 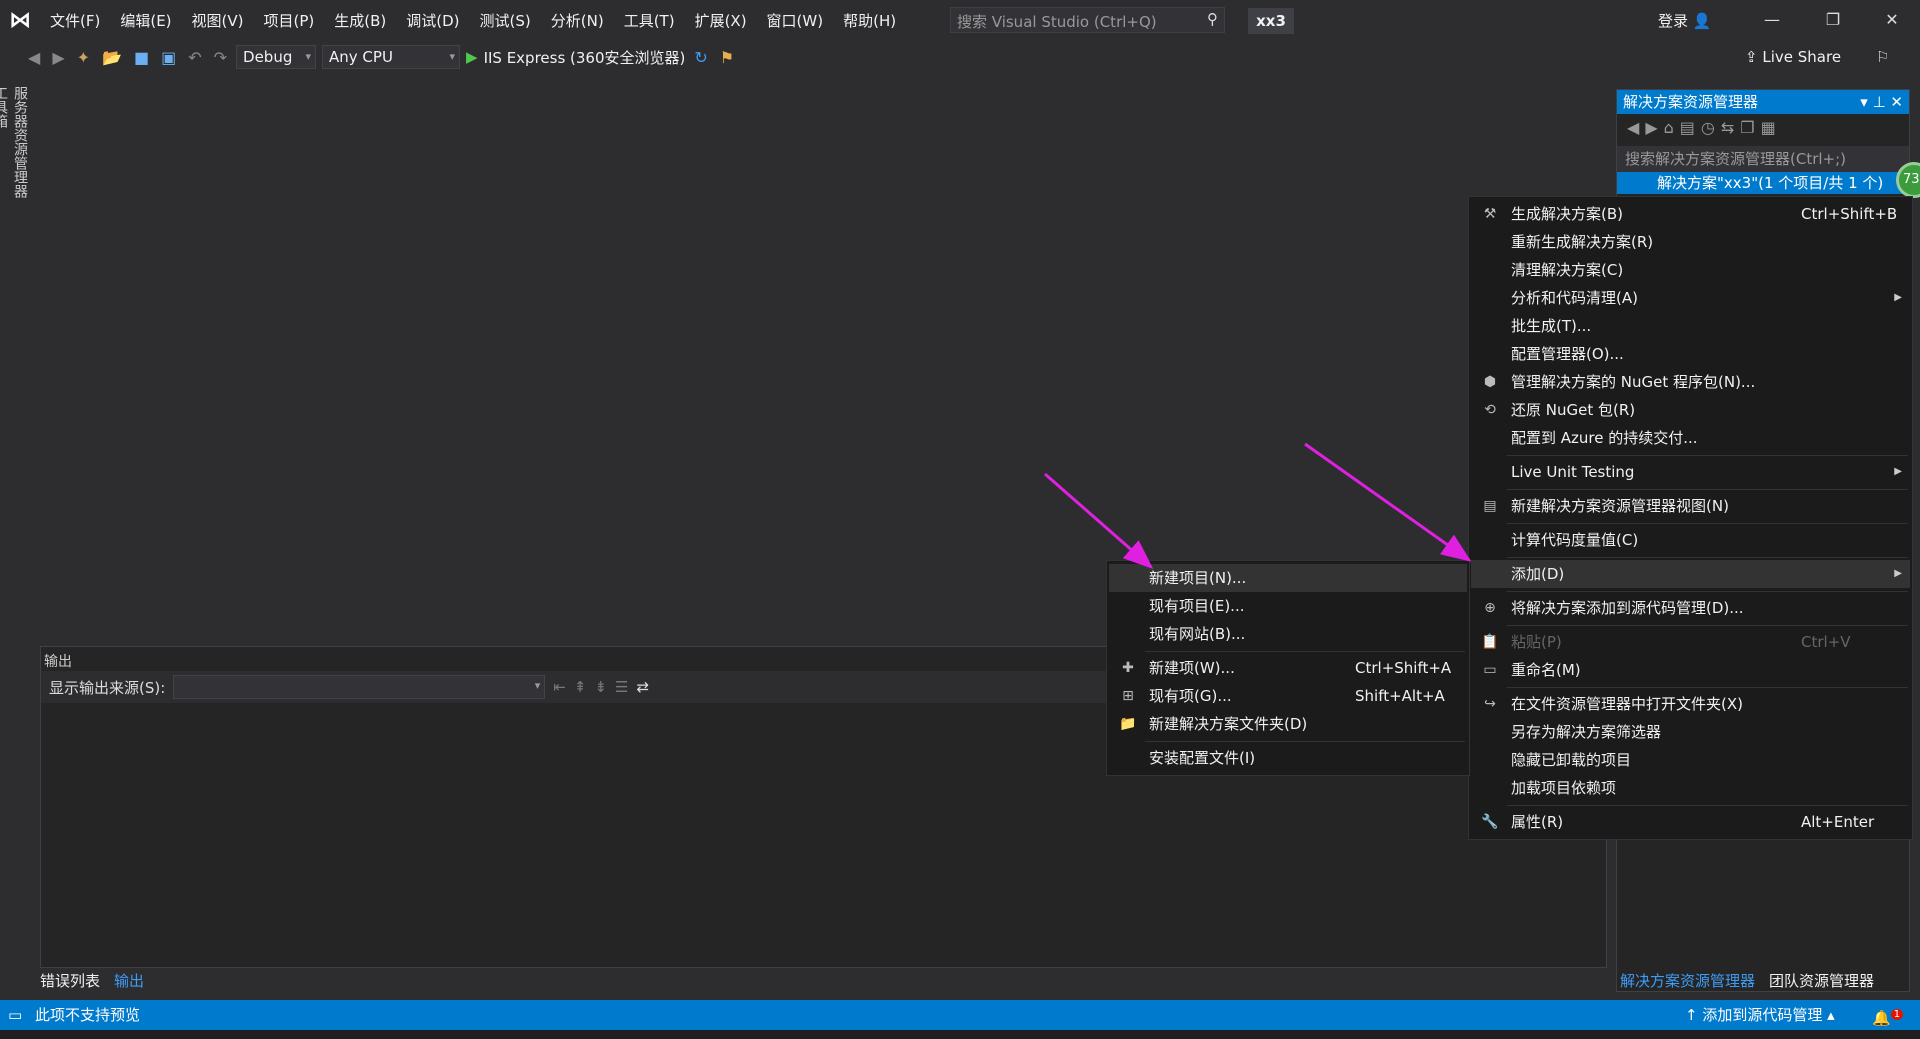 What do you see at coordinates (1099, 520) in the screenshot?
I see `arrow-to-new-project` at bounding box center [1099, 520].